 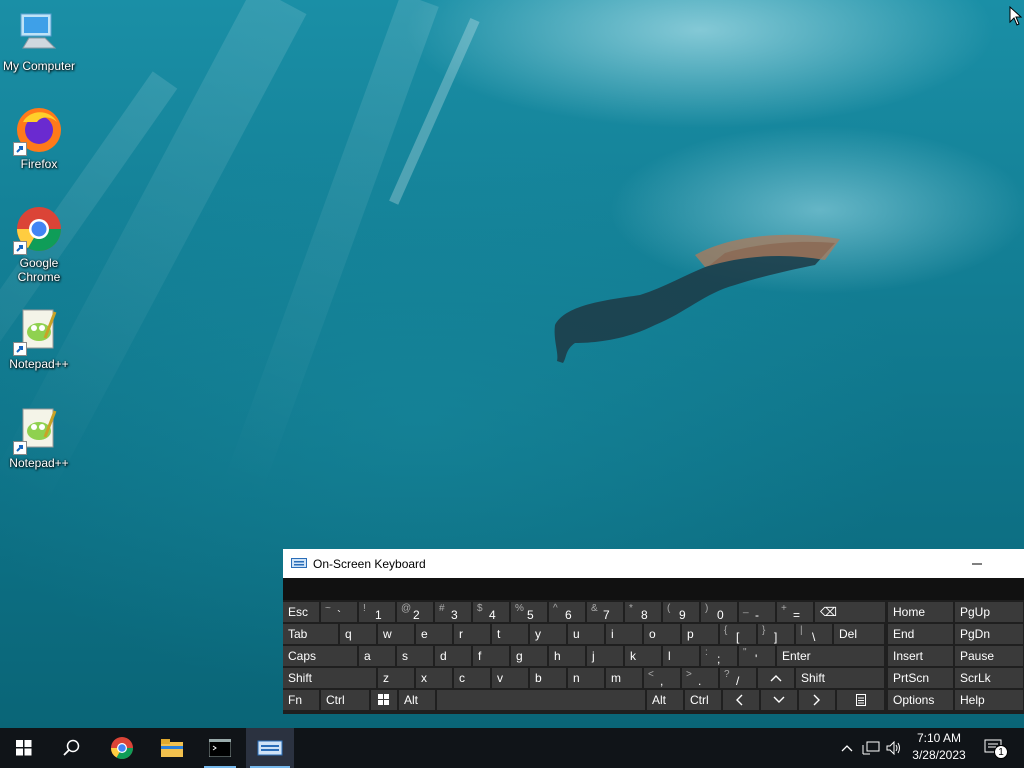 I want to click on key: + =, so click(x=795, y=612).